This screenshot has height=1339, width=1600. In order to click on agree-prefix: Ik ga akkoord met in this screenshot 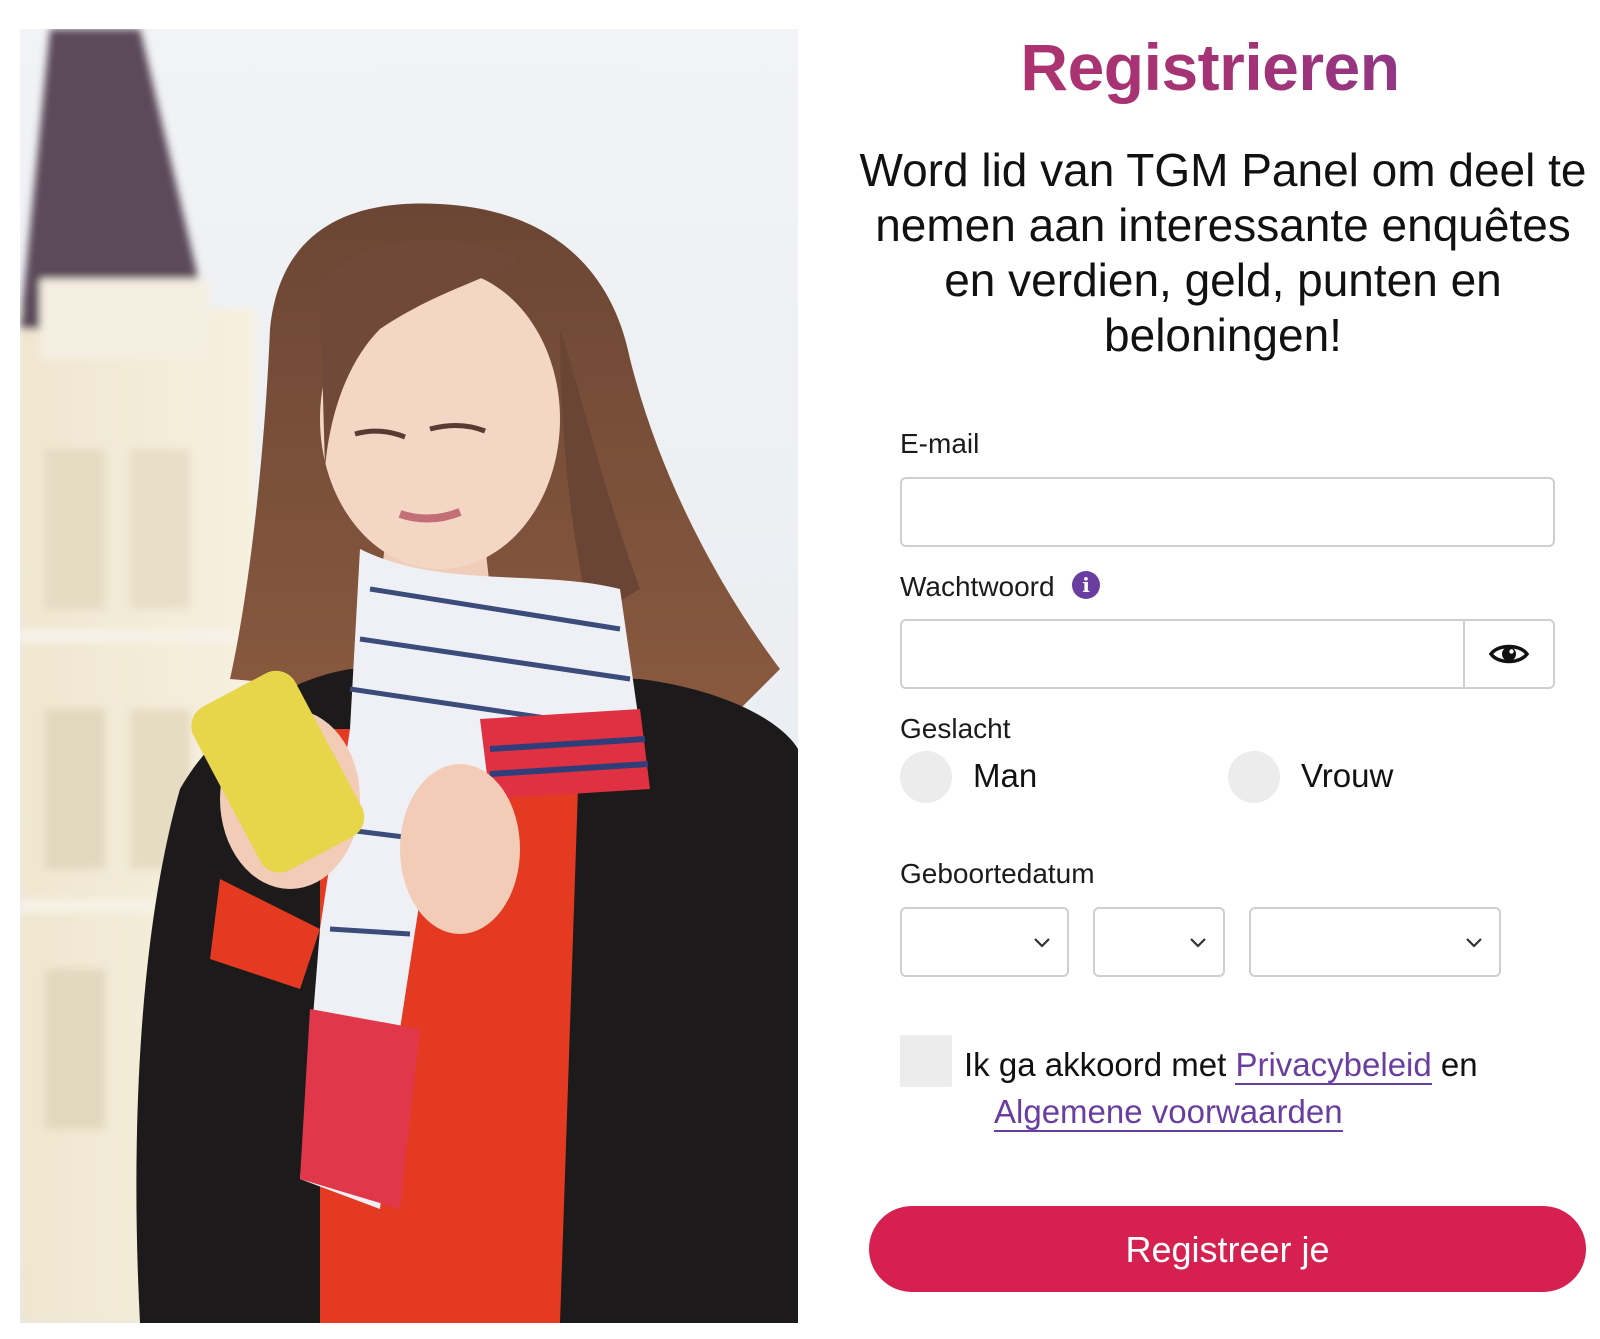, I will do `click(1095, 1064)`.